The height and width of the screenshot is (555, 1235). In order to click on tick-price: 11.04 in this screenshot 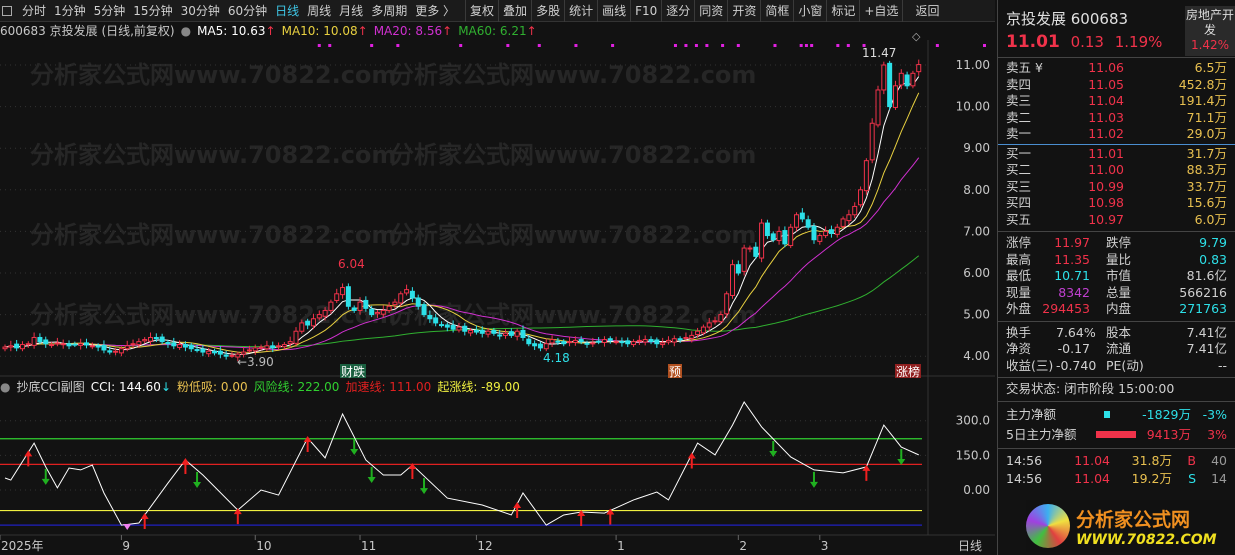, I will do `click(1092, 460)`.